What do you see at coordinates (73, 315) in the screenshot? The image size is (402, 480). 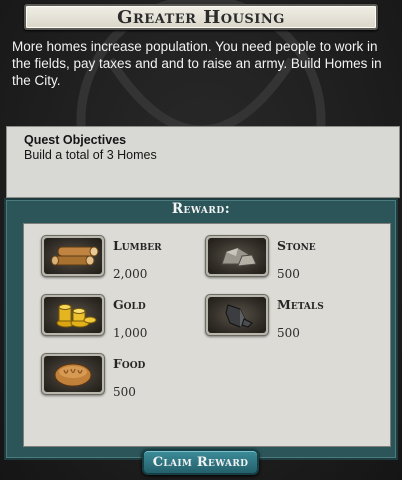 I see `gold-icon` at bounding box center [73, 315].